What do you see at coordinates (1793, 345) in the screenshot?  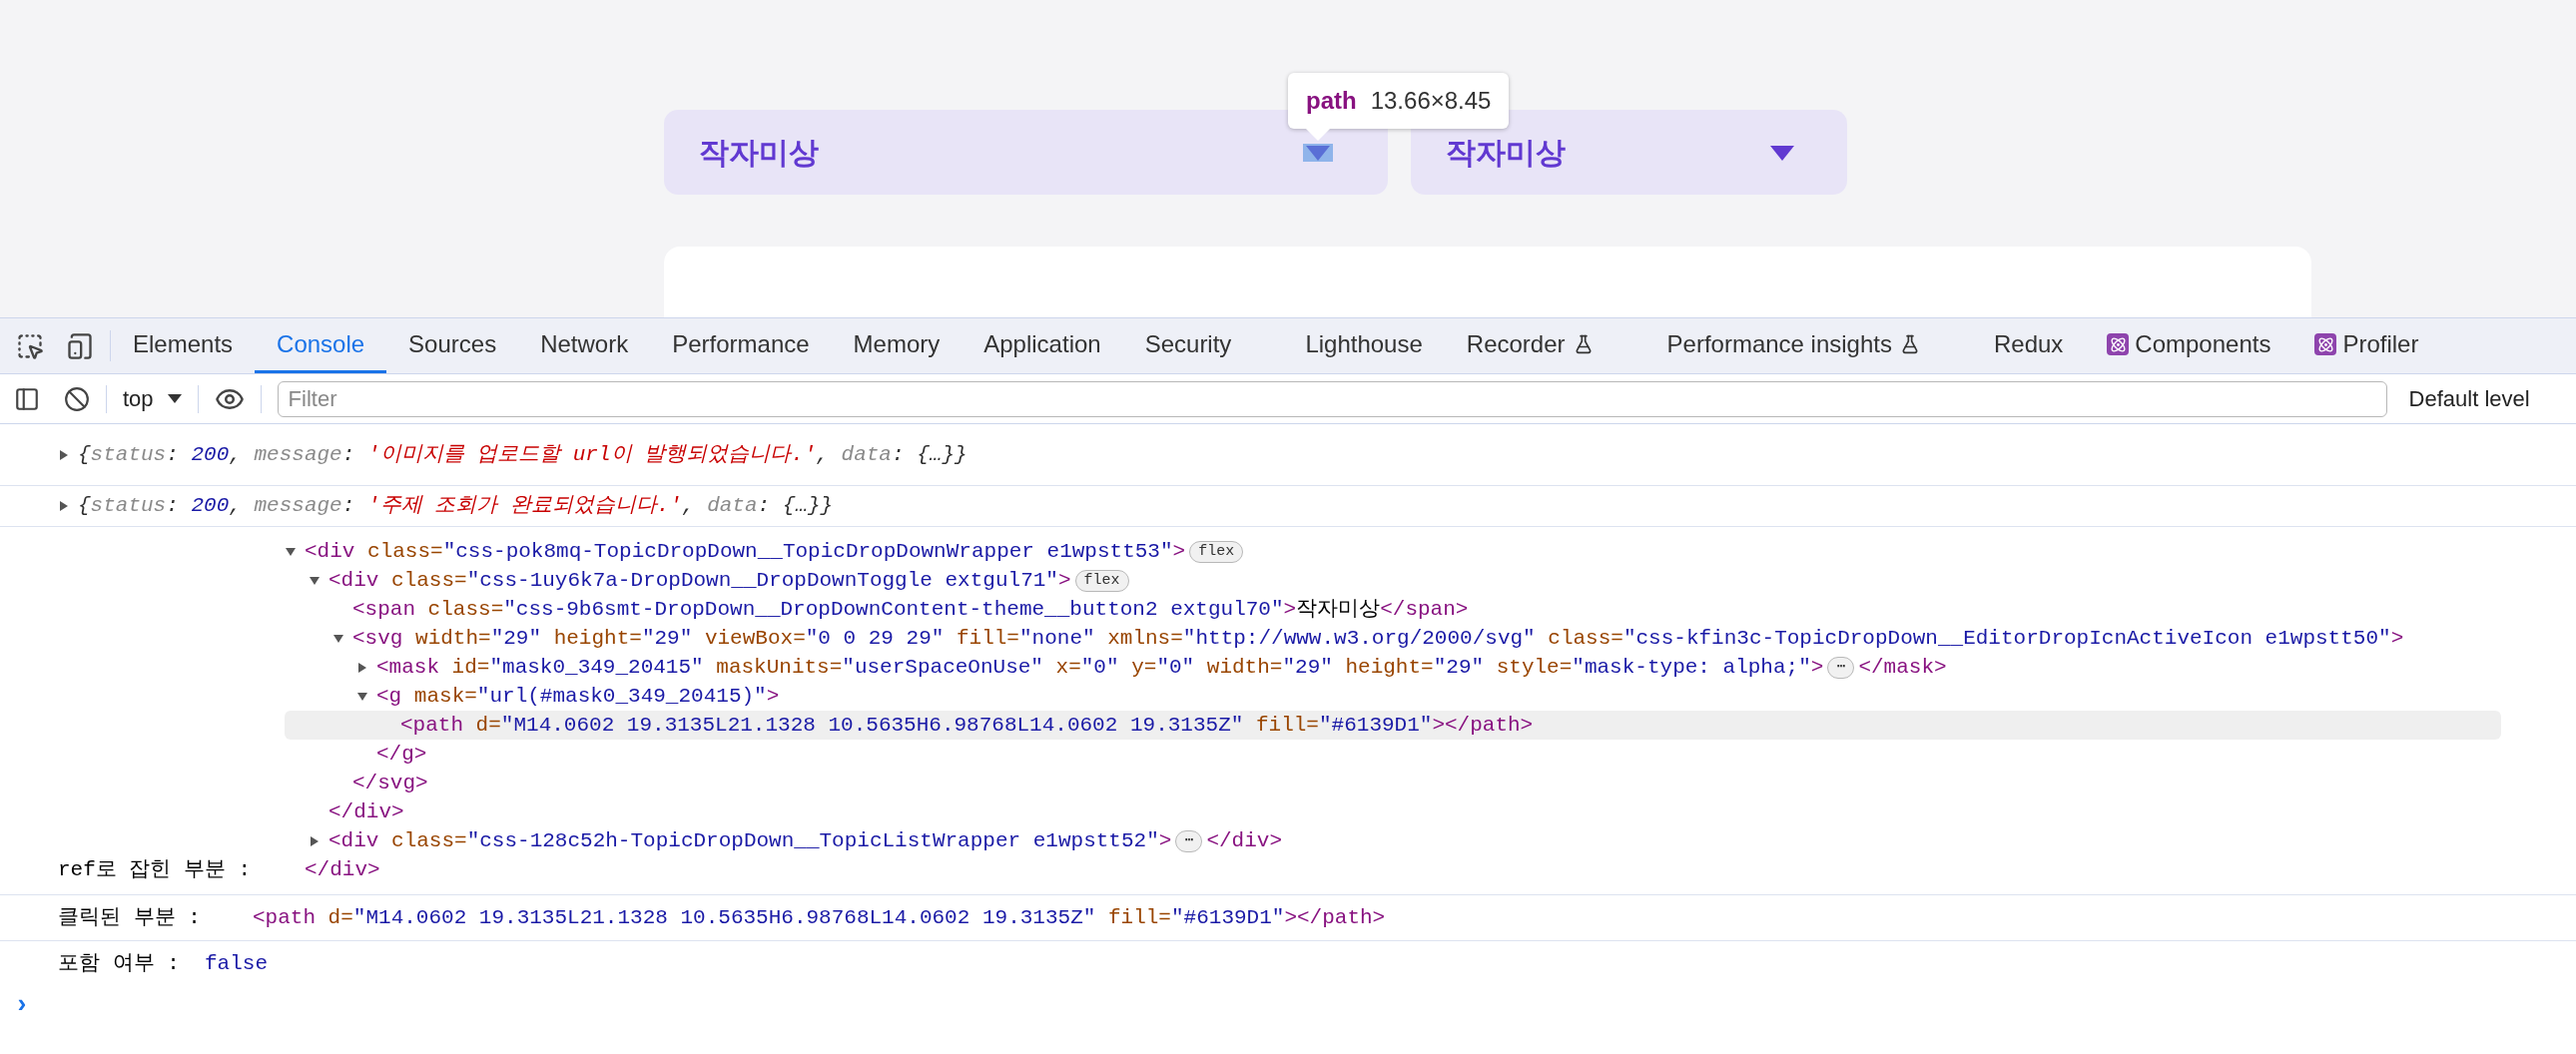 I see `devtools-tab: Performance insights` at bounding box center [1793, 345].